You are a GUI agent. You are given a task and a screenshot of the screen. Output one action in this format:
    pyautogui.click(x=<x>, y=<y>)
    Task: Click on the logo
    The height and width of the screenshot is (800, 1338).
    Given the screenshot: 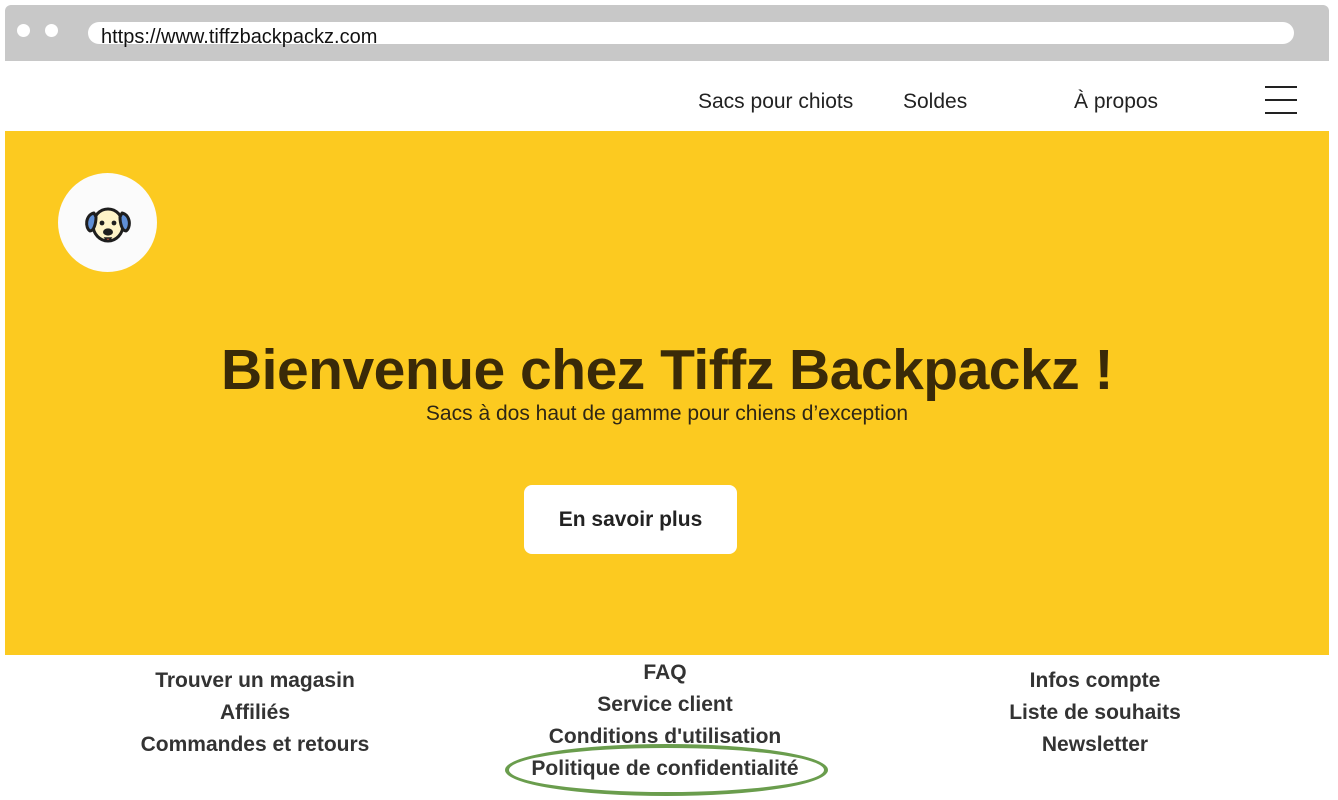 What is the action you would take?
    pyautogui.click(x=107, y=222)
    